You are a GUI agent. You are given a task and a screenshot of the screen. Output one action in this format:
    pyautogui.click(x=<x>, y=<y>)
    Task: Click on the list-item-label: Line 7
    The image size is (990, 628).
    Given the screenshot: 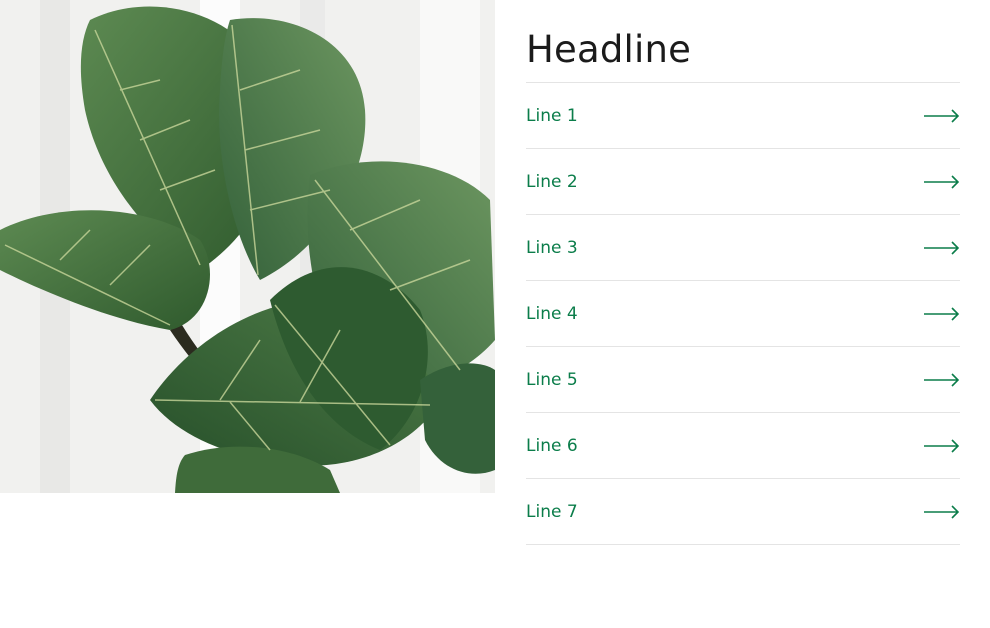 What is the action you would take?
    pyautogui.click(x=552, y=511)
    